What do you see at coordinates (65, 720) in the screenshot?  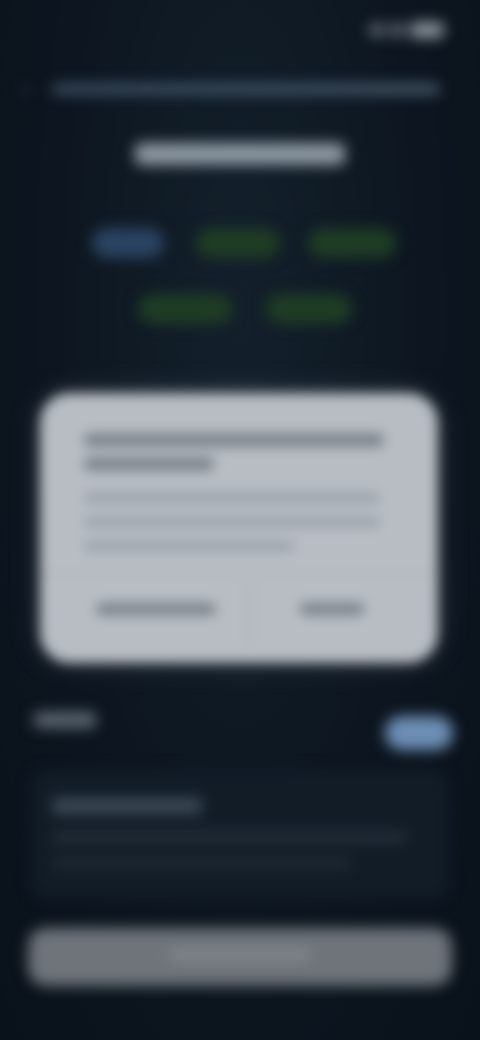 I see `section-label` at bounding box center [65, 720].